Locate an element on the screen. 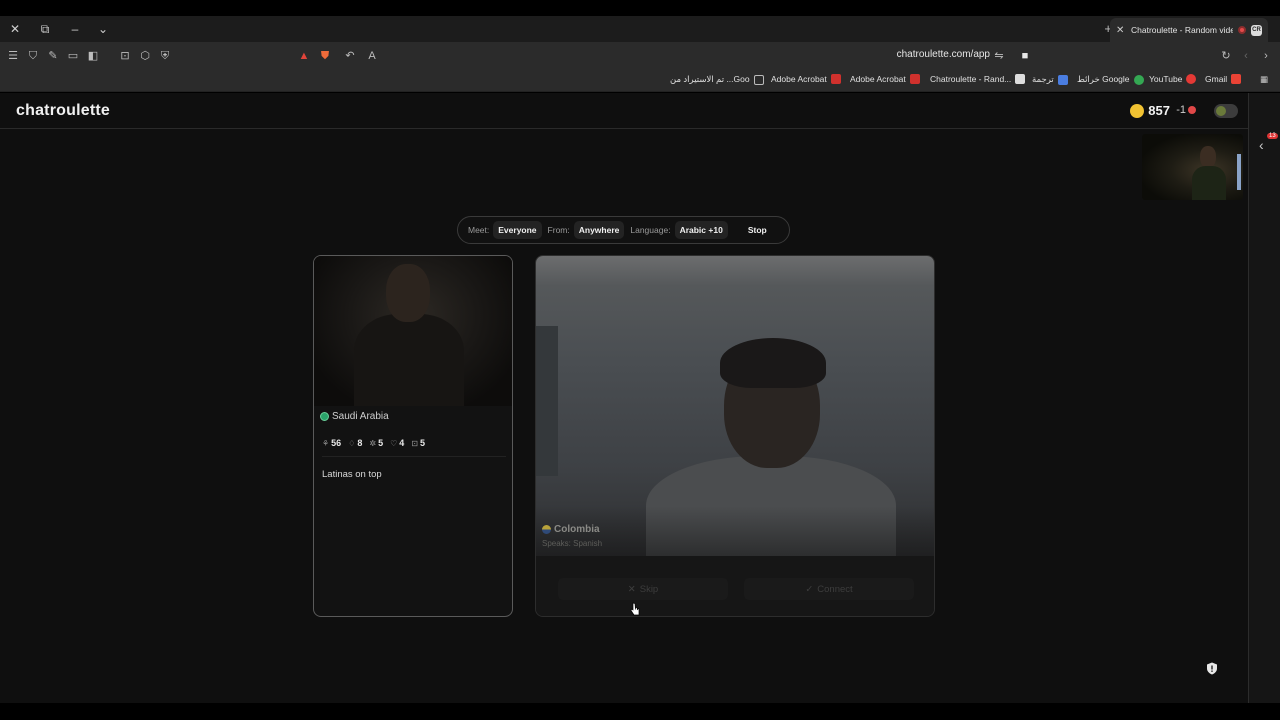  forward-icon: › is located at coordinates (1266, 56).